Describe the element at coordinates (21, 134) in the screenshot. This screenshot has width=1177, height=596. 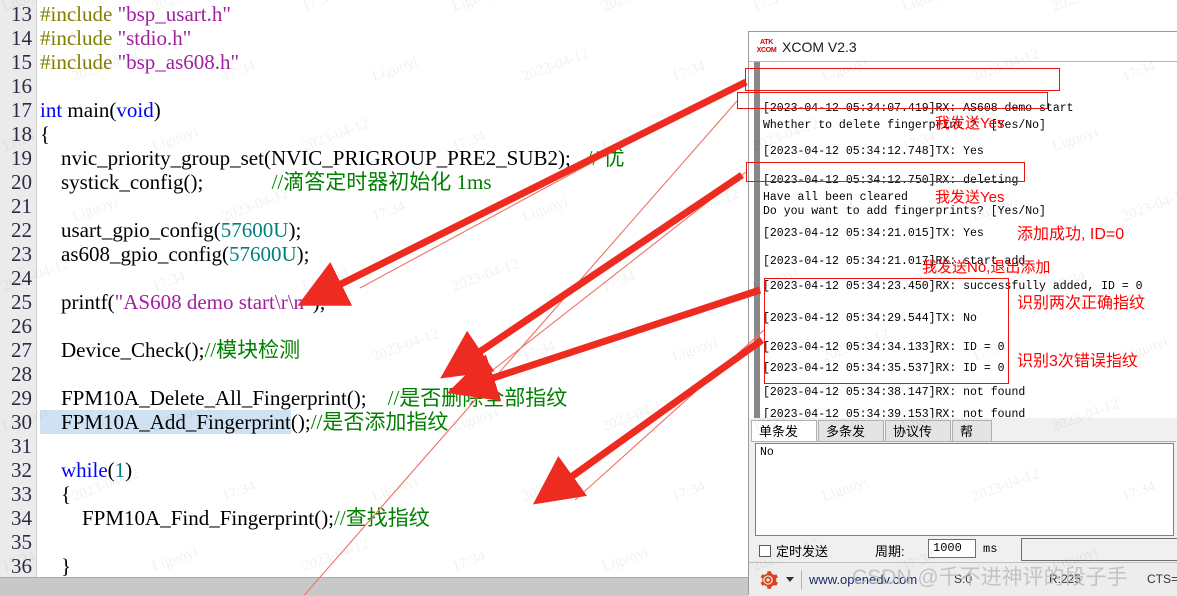
I see `line-number: 18` at that location.